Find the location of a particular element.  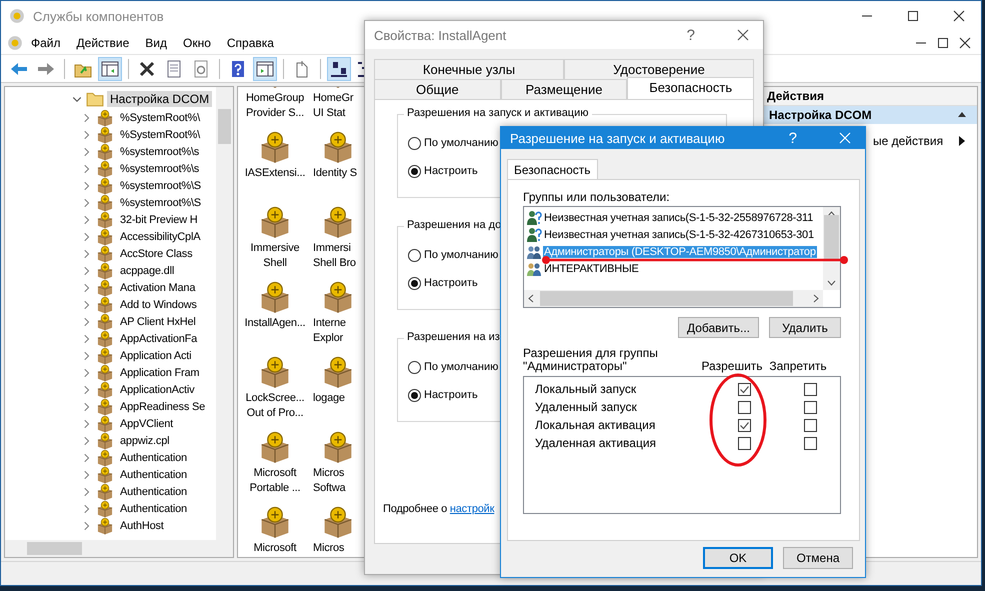

tree-item: acppage.dll is located at coordinates (147, 271).